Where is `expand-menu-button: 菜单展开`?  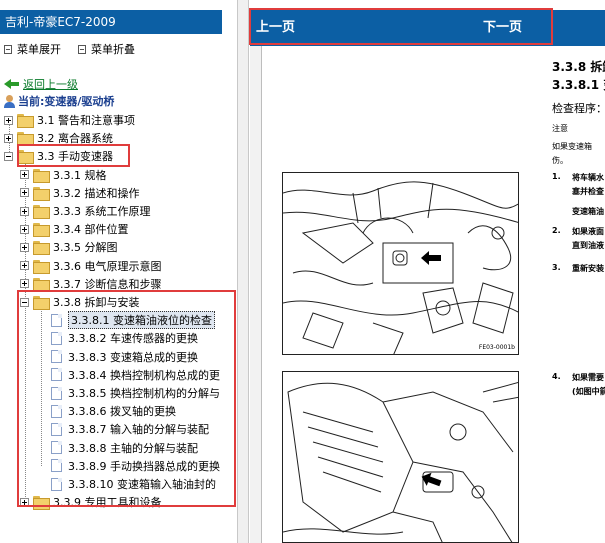
expand-menu-button: 菜单展开 is located at coordinates (32, 49).